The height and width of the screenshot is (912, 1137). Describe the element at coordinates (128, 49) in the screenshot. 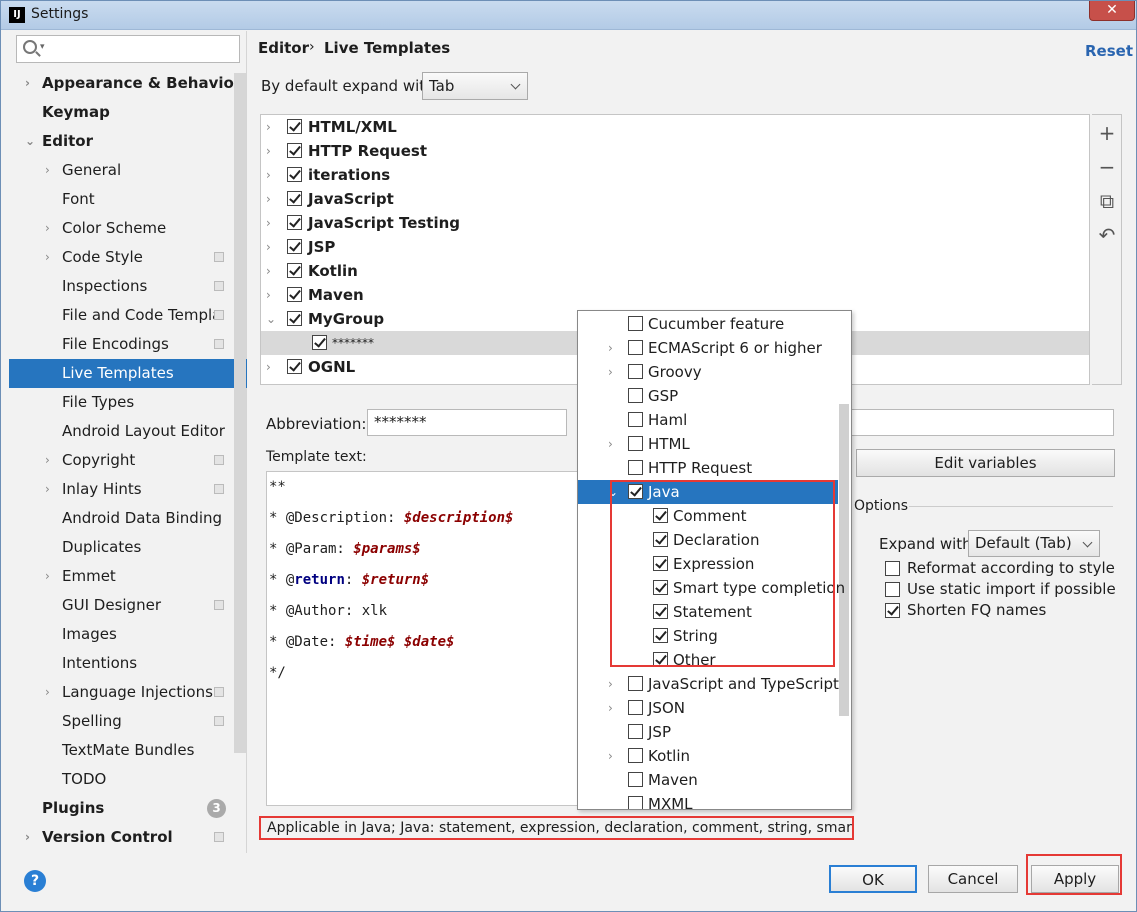

I see `search-input: ▾` at that location.